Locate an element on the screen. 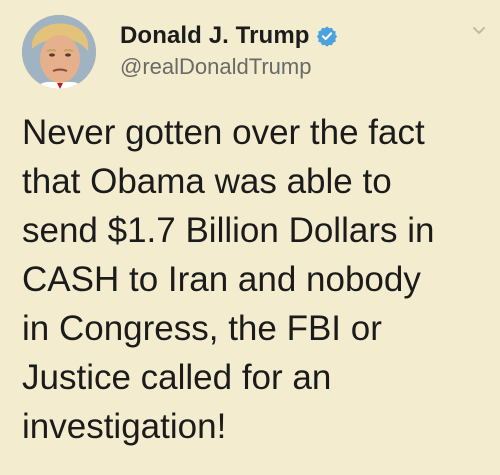 This screenshot has height=475, width=500. tweet-header: Donald J. Trump @realDonaldTrump is located at coordinates (300, 51).